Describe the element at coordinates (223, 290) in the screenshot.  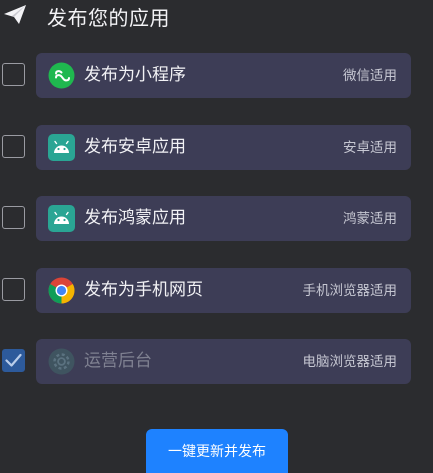
I see `mobile-web-card: 发布为手机网页 手机浏览器适用` at that location.